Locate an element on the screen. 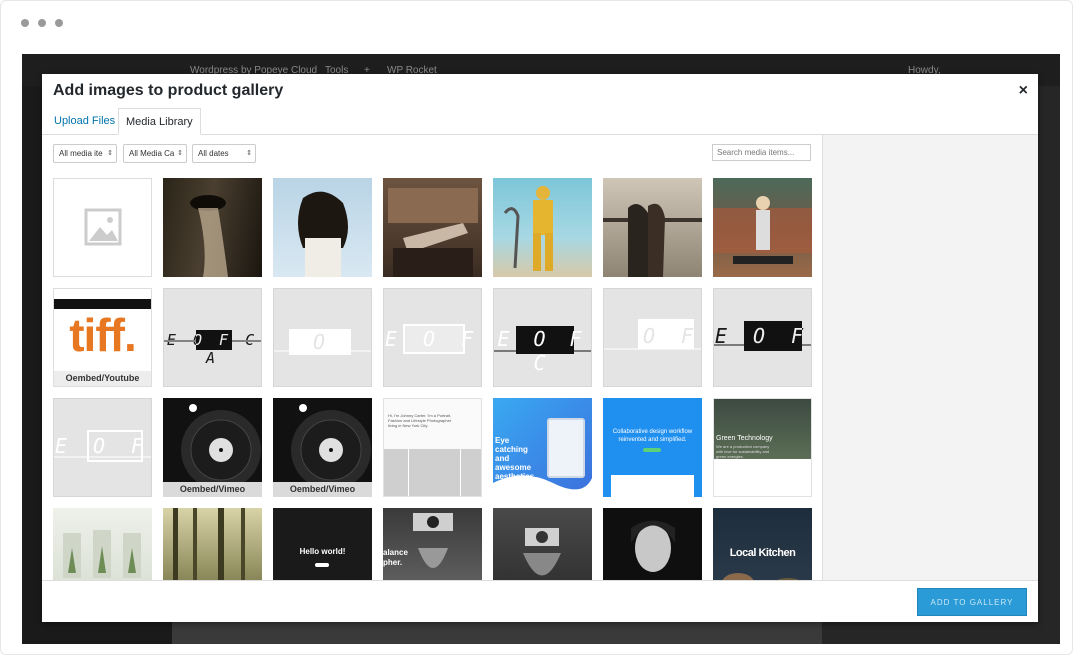 The height and width of the screenshot is (655, 1073). media-type-filter: All media ite is located at coordinates (85, 153).